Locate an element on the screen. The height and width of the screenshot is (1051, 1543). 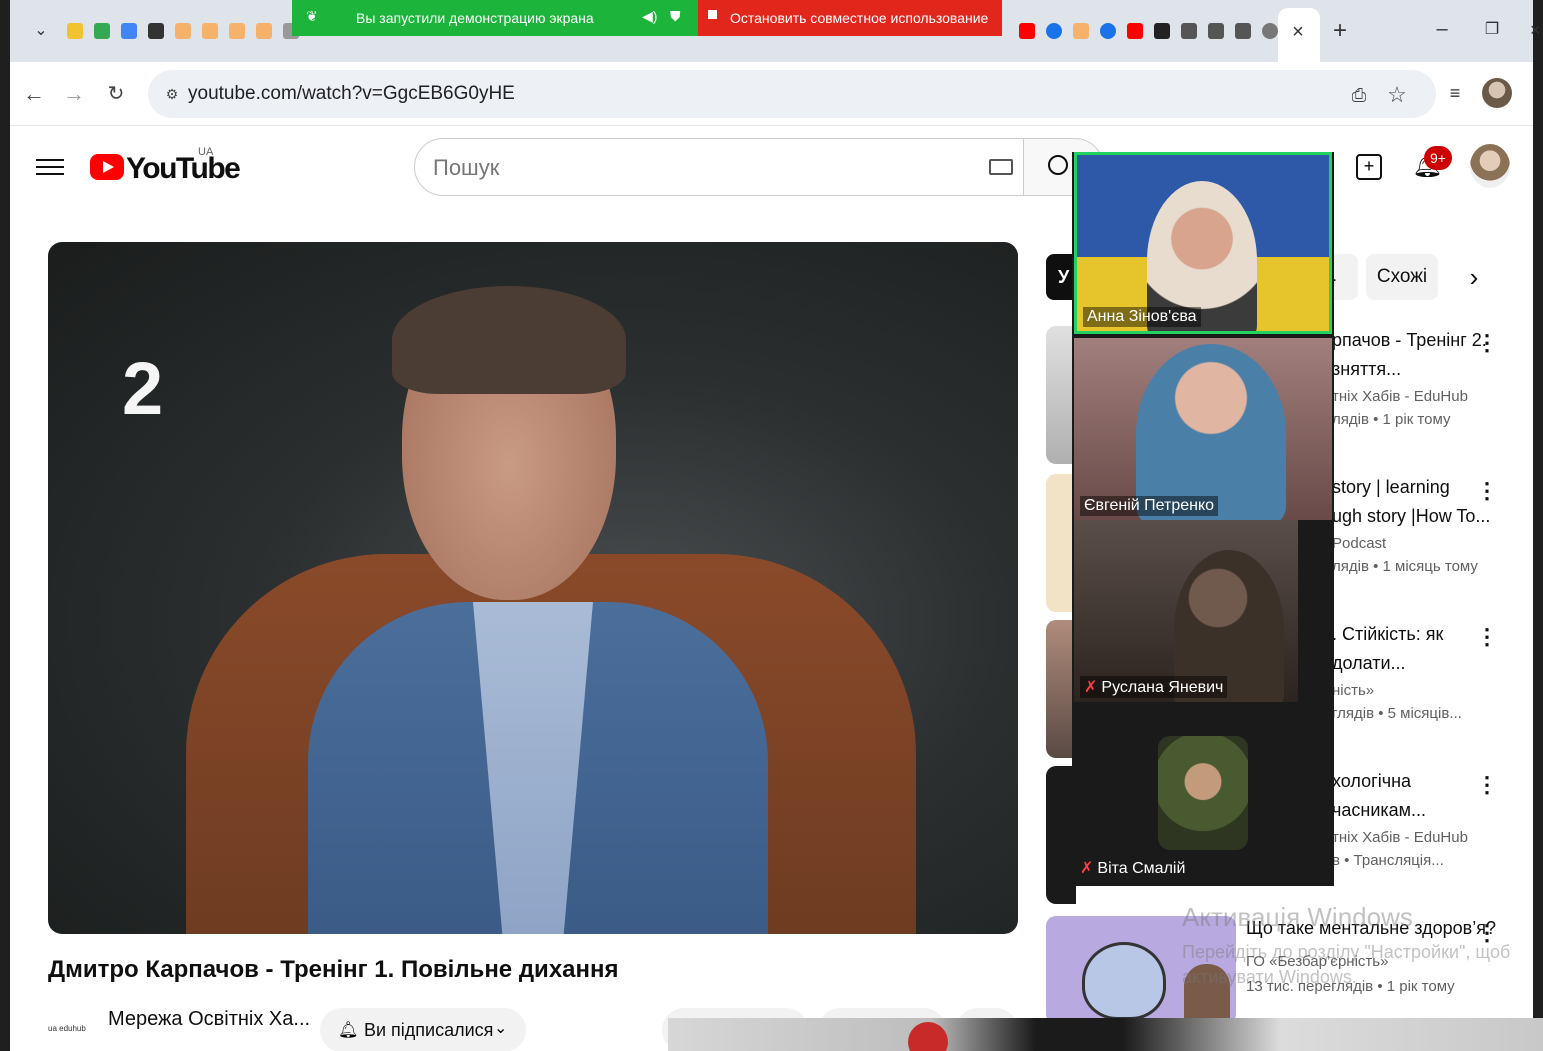
create-video-icon: + is located at coordinates (1369, 167).